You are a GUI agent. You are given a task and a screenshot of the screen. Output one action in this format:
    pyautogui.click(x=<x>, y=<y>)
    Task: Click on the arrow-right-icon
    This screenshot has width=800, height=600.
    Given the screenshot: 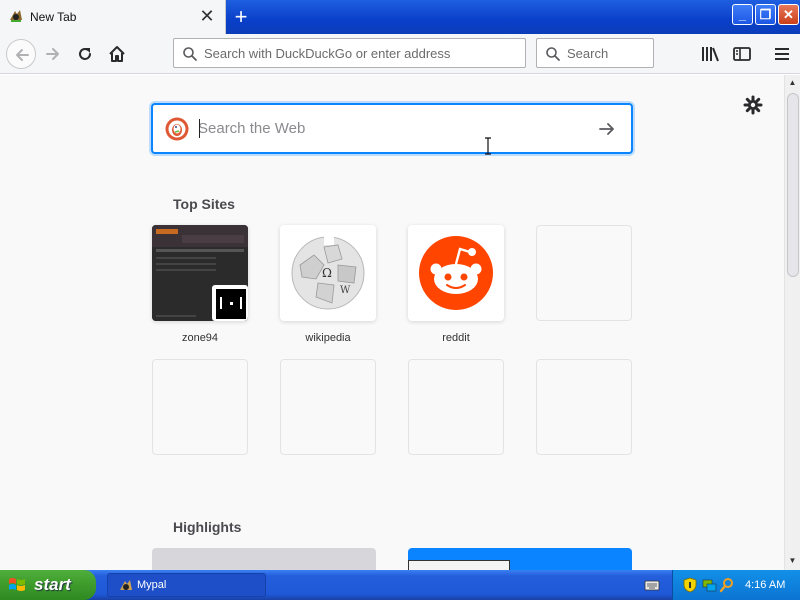 What is the action you would take?
    pyautogui.click(x=607, y=129)
    